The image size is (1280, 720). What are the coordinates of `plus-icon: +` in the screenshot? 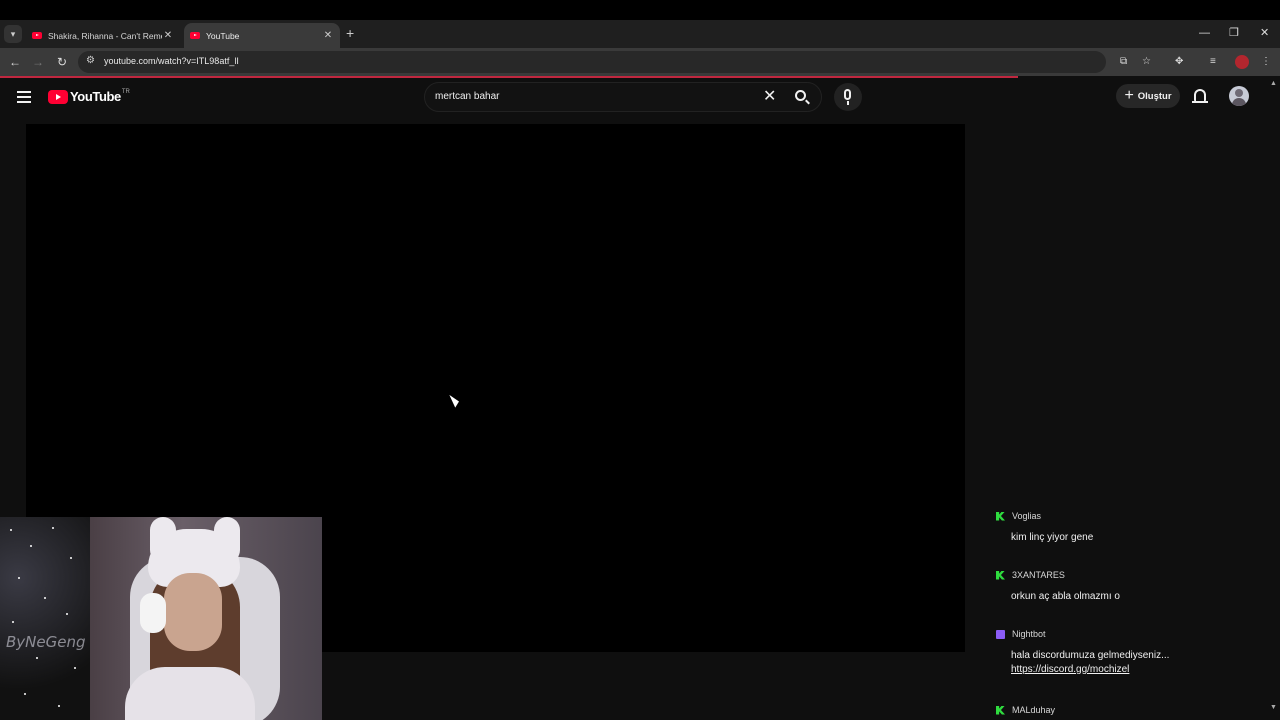 It's located at (1129, 95).